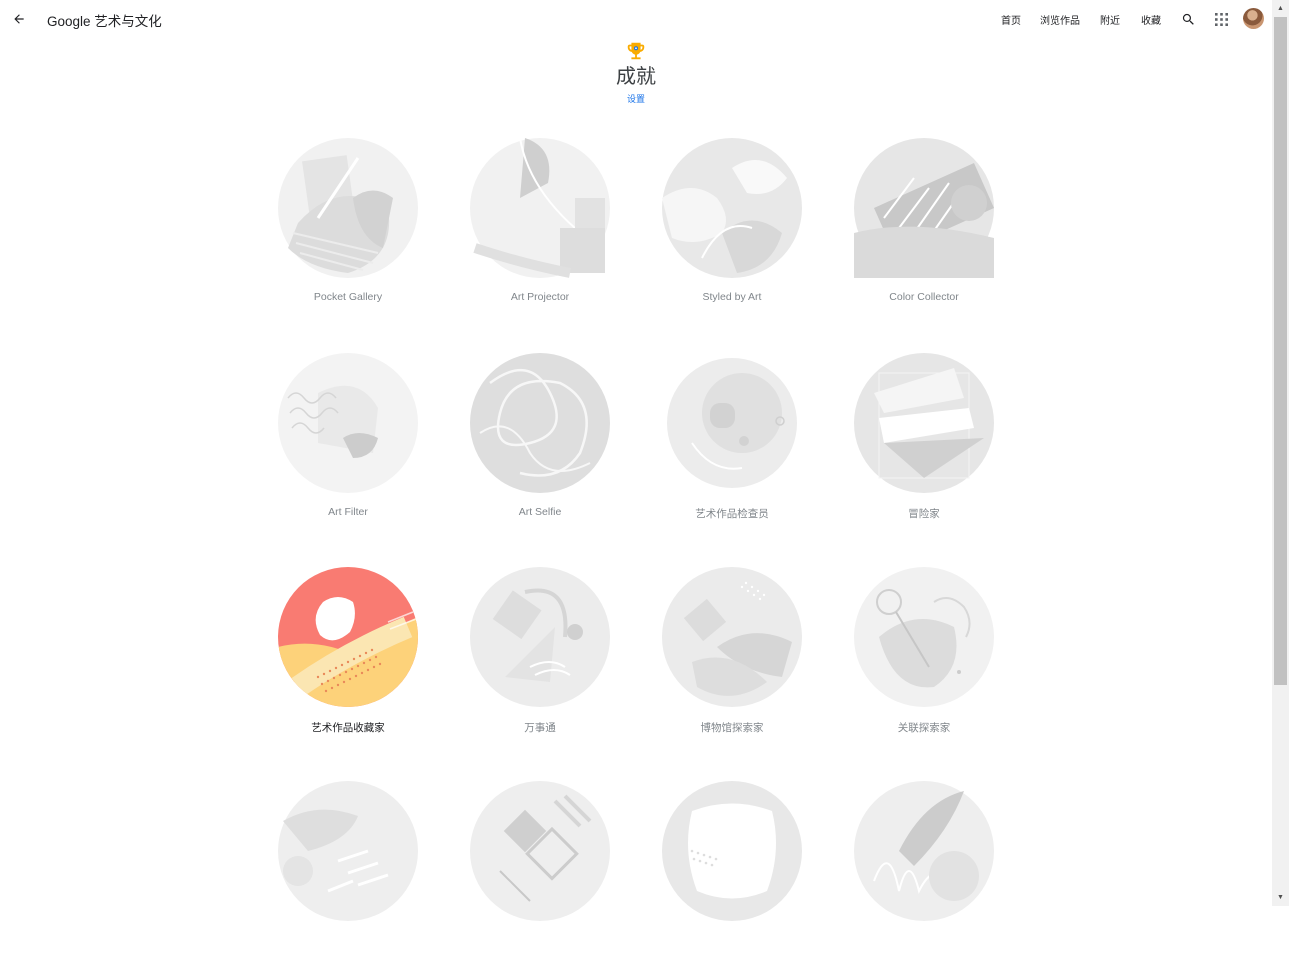 The height and width of the screenshot is (971, 1289). What do you see at coordinates (732, 637) in the screenshot?
I see `museum-explorer-badge` at bounding box center [732, 637].